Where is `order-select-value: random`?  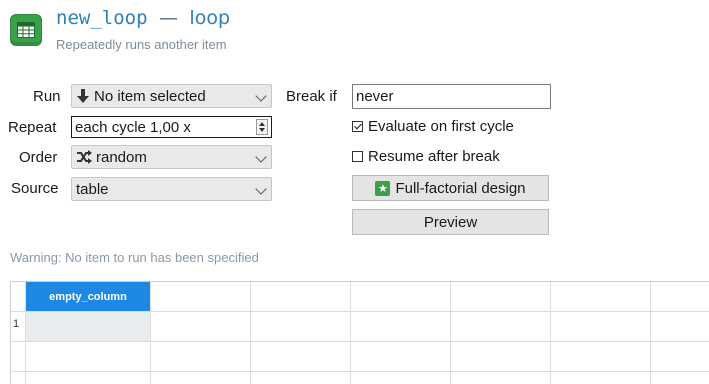 order-select-value: random is located at coordinates (121, 157).